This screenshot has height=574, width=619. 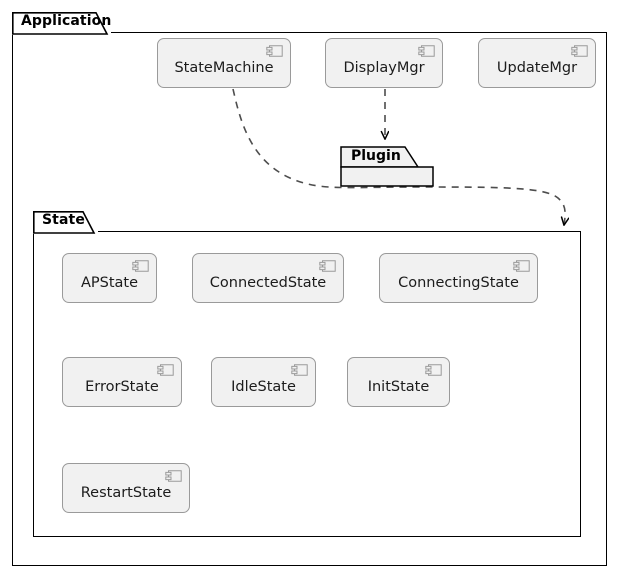 What do you see at coordinates (126, 492) in the screenshot?
I see `component-label: RestartState` at bounding box center [126, 492].